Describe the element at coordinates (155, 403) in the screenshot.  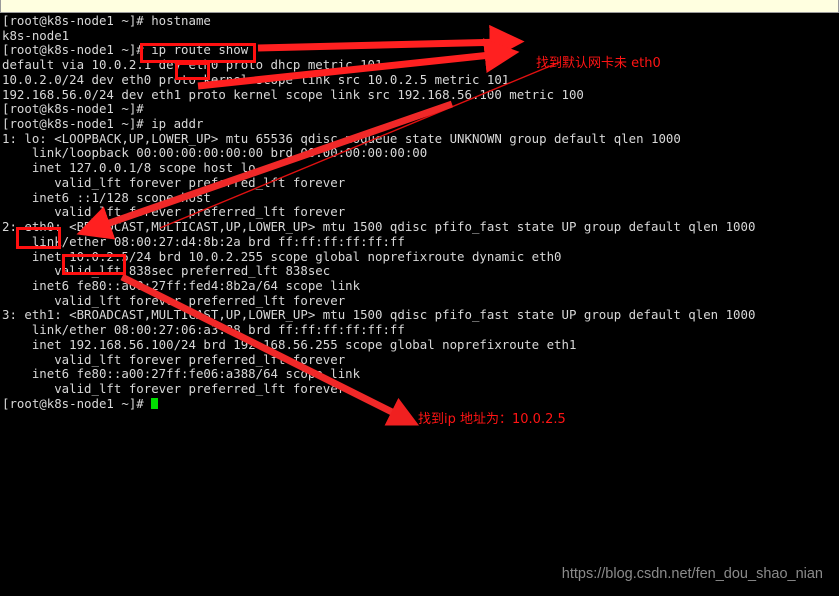
I see `terminal-cursor` at that location.